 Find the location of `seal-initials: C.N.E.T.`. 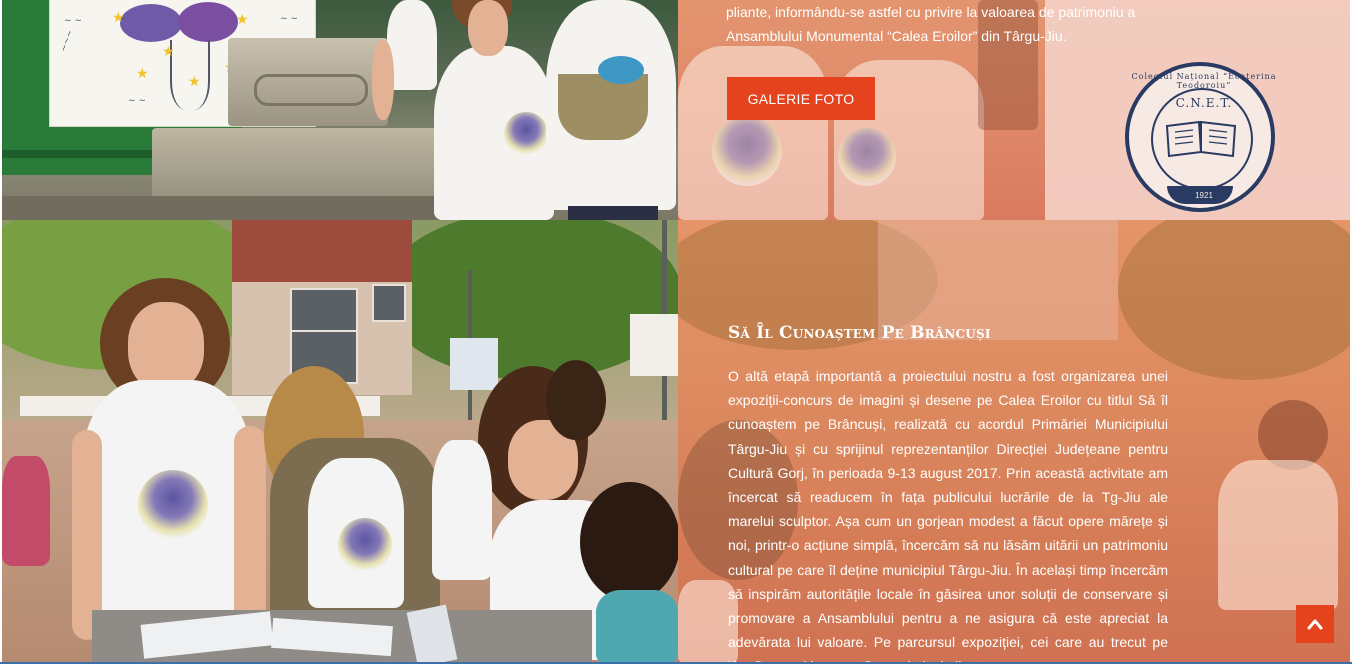

seal-initials: C.N.E.T. is located at coordinates (1204, 103).